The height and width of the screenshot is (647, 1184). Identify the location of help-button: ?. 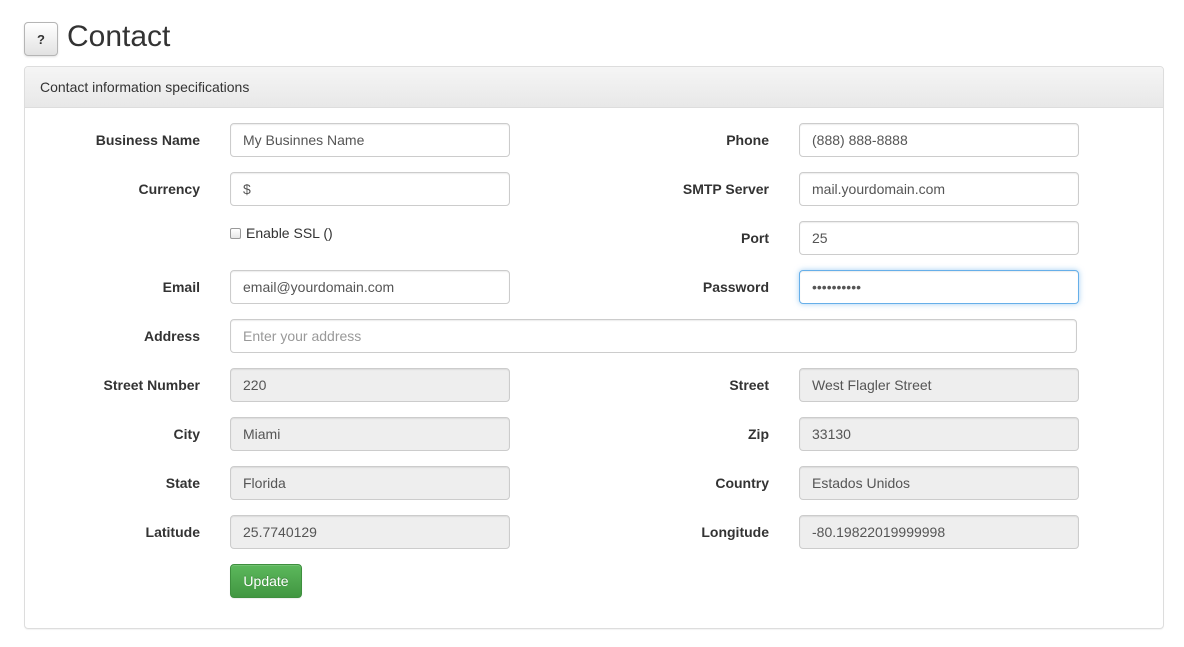
(41, 39).